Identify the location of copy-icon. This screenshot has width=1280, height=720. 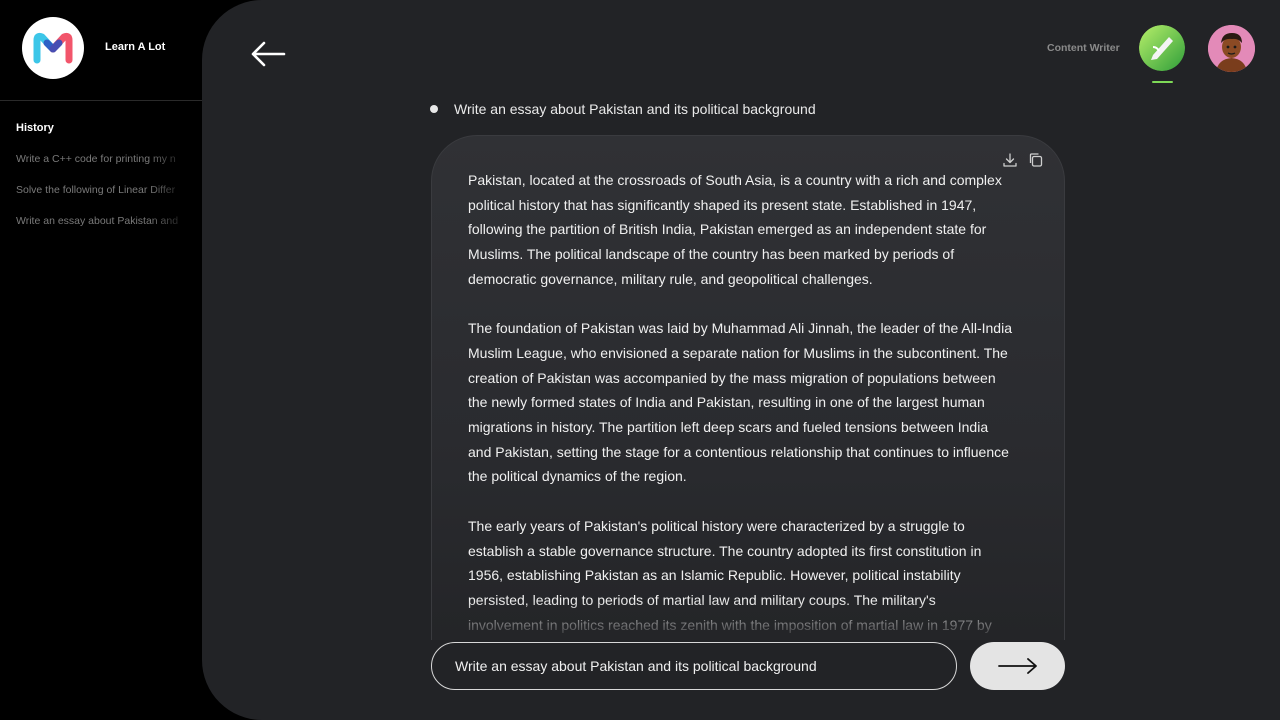
(1036, 160).